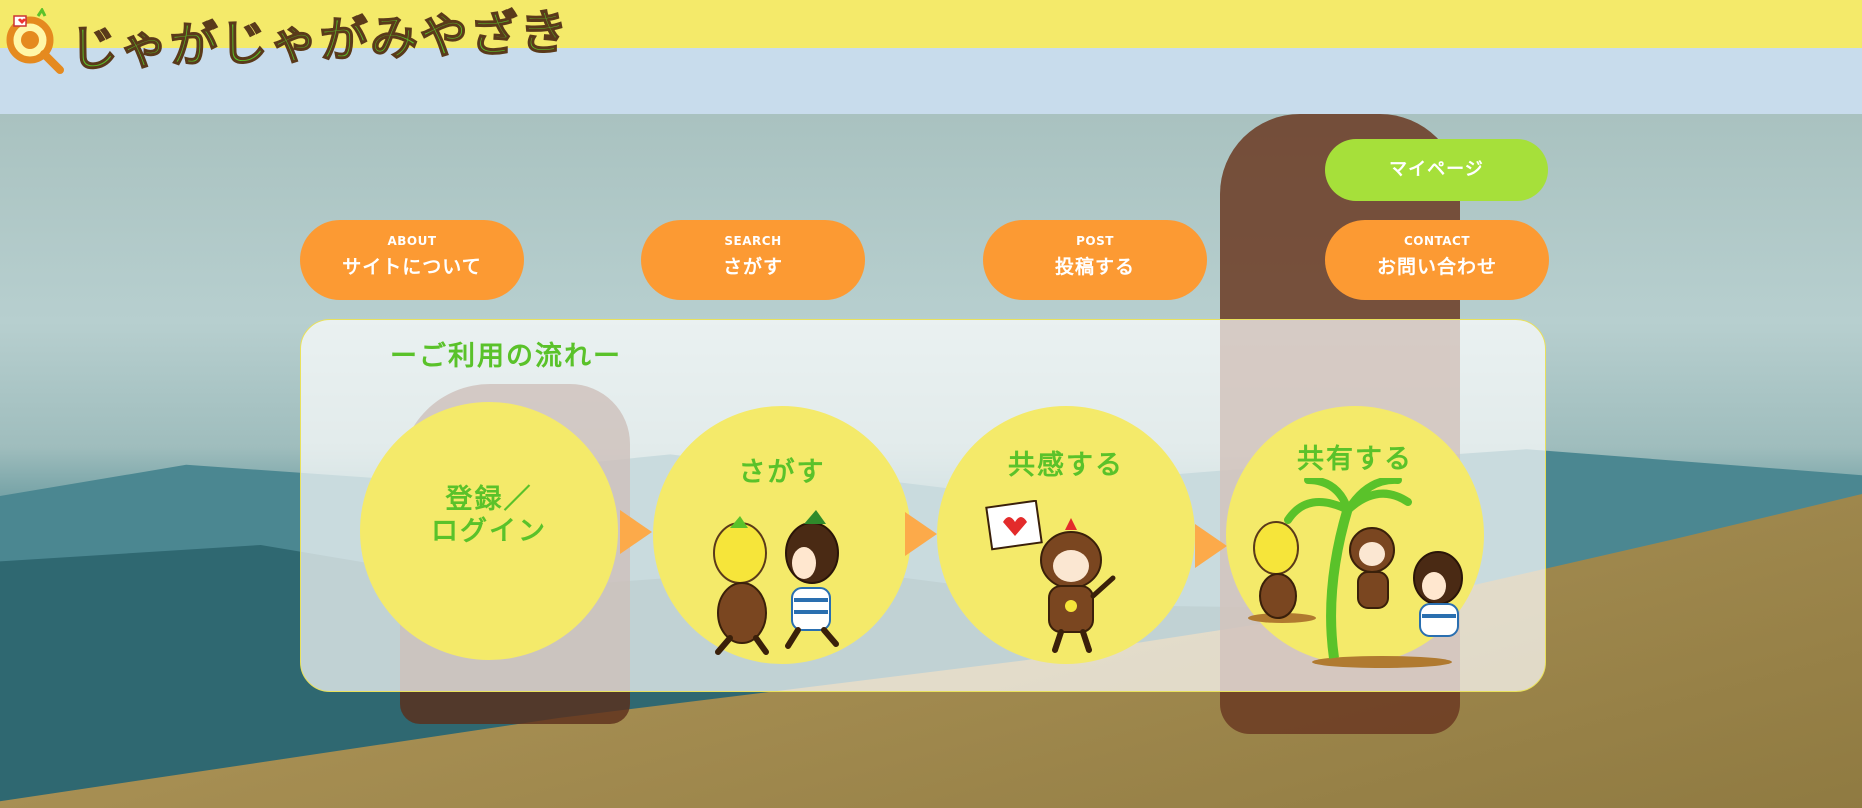 The width and height of the screenshot is (1862, 808). I want to click on nav-about-en: ABOUT, so click(412, 241).